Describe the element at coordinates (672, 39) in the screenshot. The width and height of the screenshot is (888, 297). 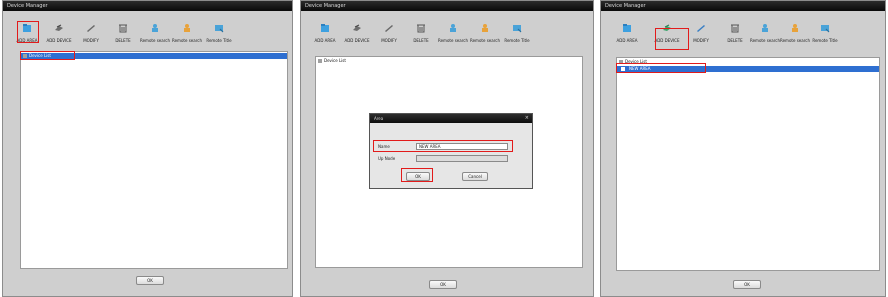
I see `add-device-highlight` at that location.